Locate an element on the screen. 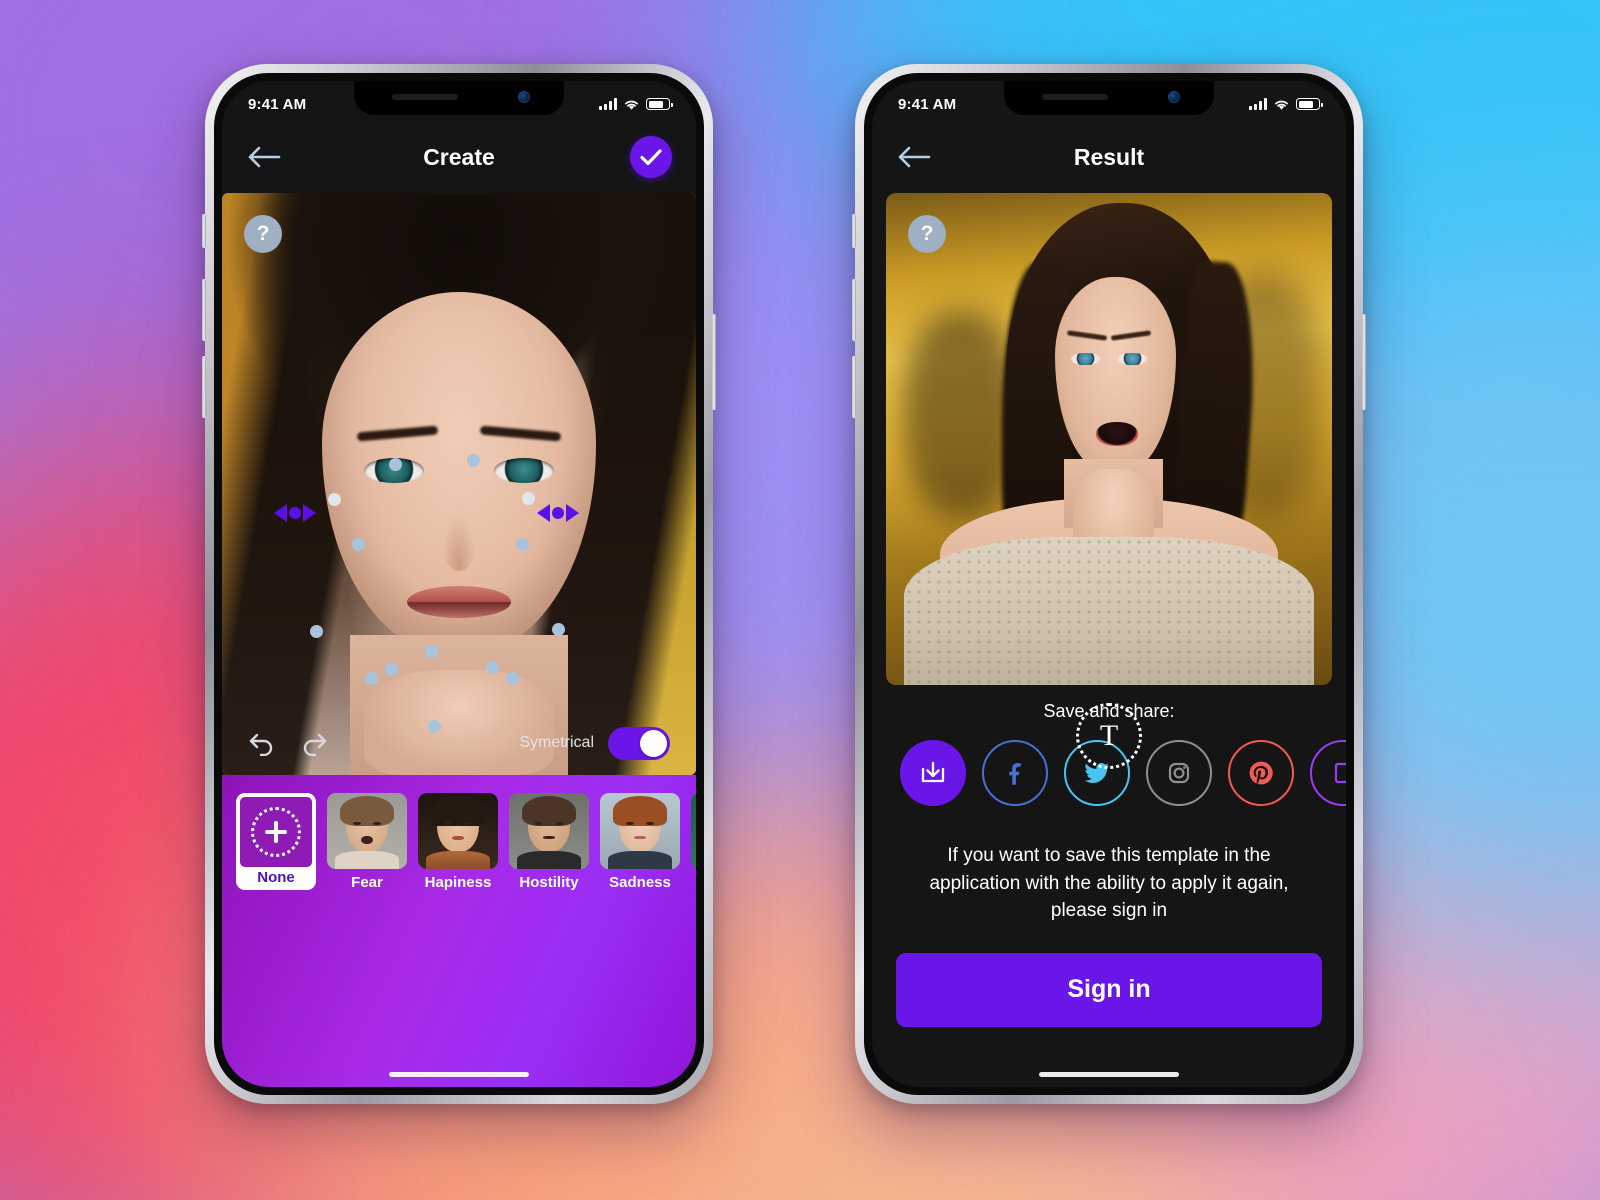 The height and width of the screenshot is (1200, 1600). plus-circle-icon is located at coordinates (276, 832).